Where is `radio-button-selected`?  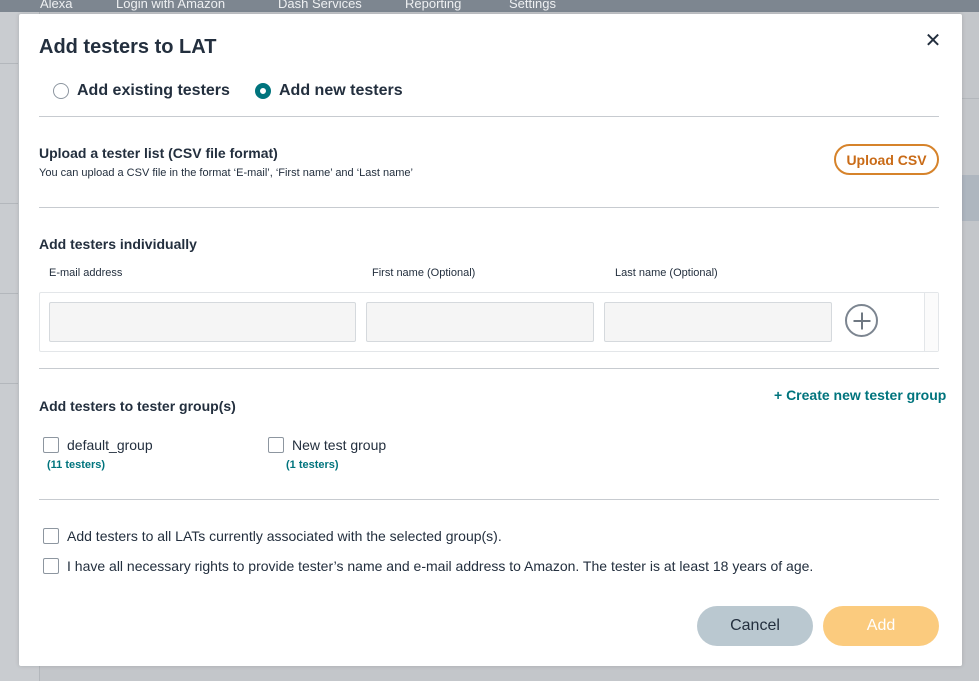
radio-button-selected is located at coordinates (263, 91).